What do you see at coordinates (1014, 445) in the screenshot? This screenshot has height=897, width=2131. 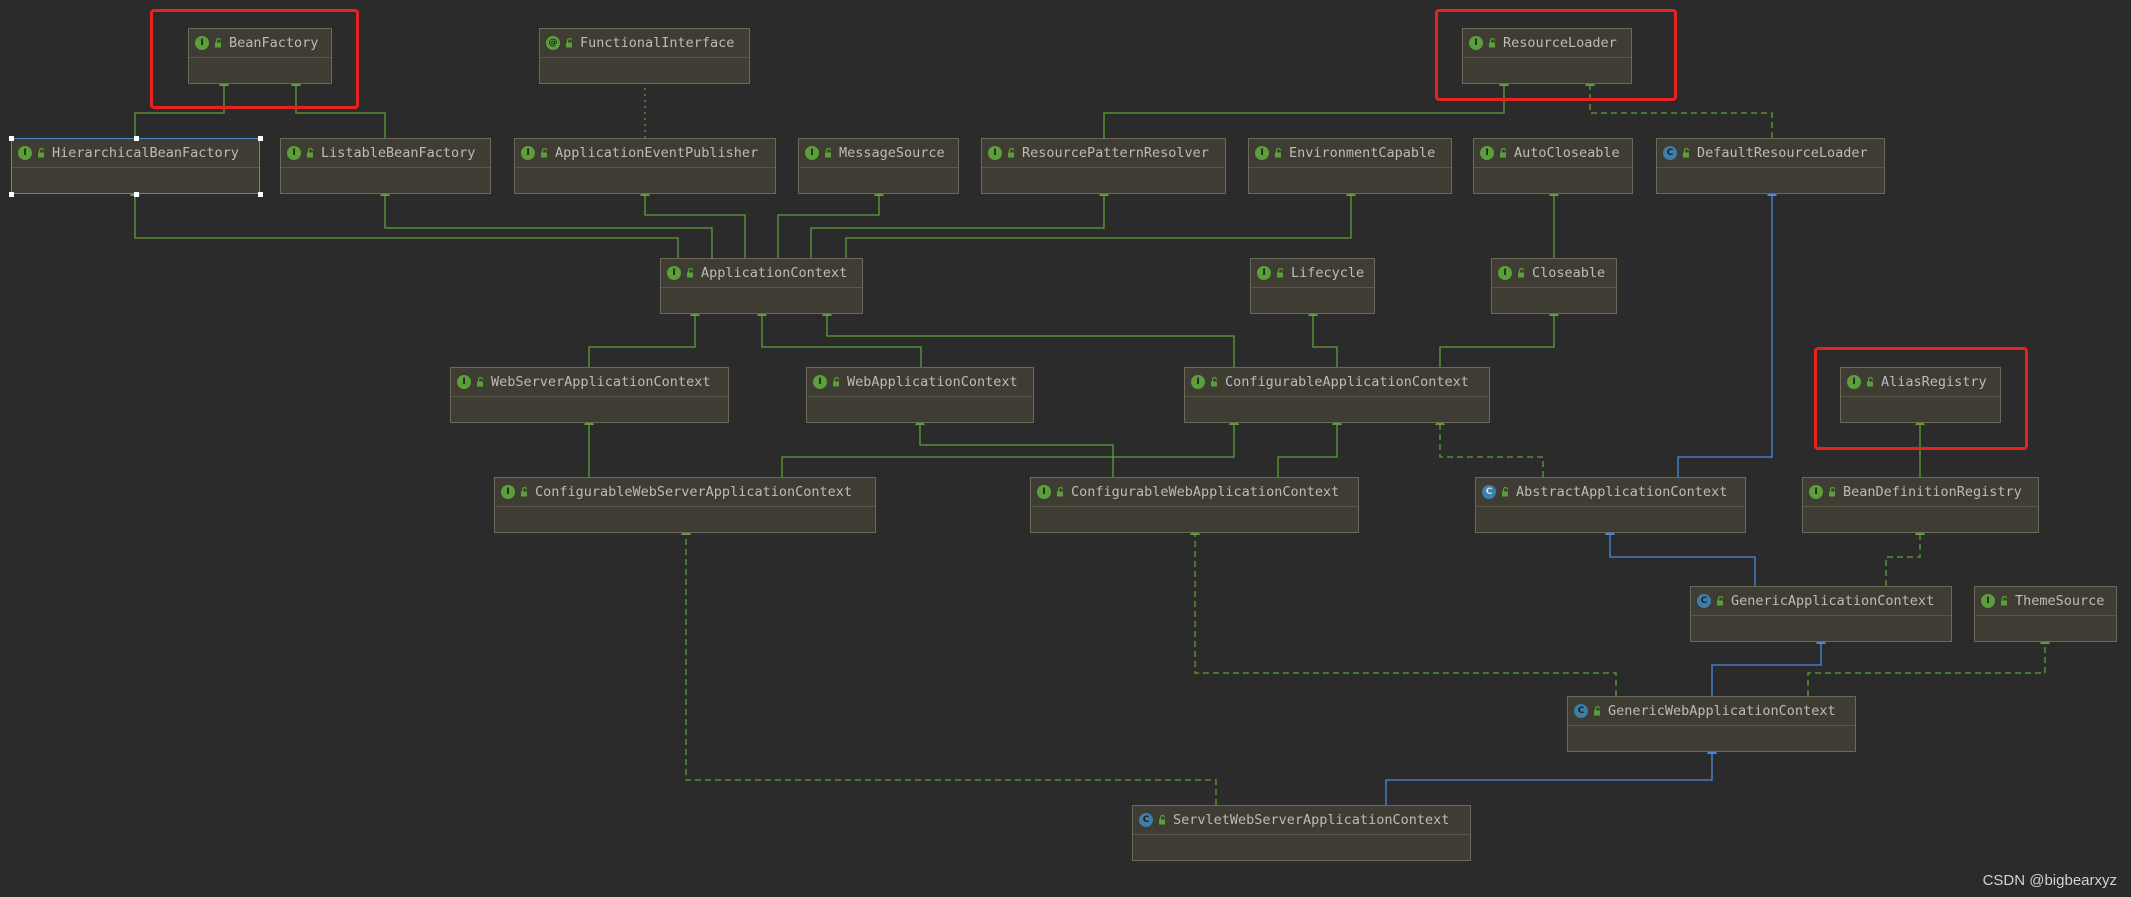 I see `edge-ConfigurableWebApplicationContext-to-WebApplicationContext` at bounding box center [1014, 445].